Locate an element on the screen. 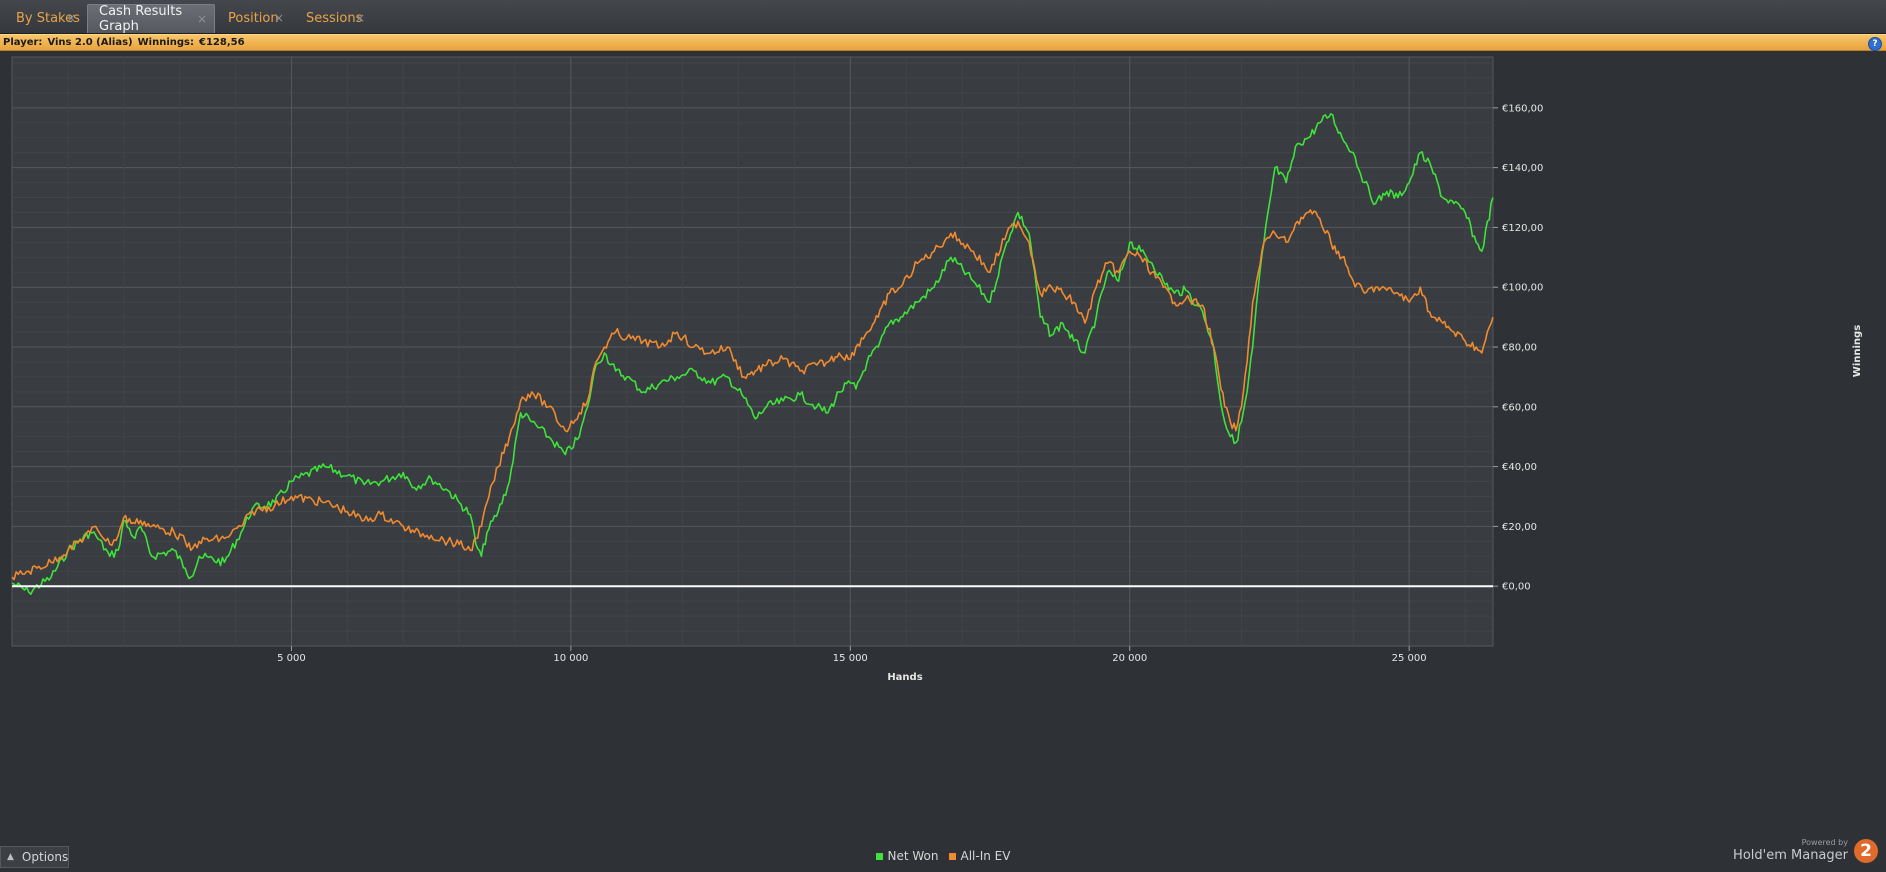 The width and height of the screenshot is (1886, 872). brand-logo-area: Powered by Hold'em Manager 2 is located at coordinates (1806, 853).